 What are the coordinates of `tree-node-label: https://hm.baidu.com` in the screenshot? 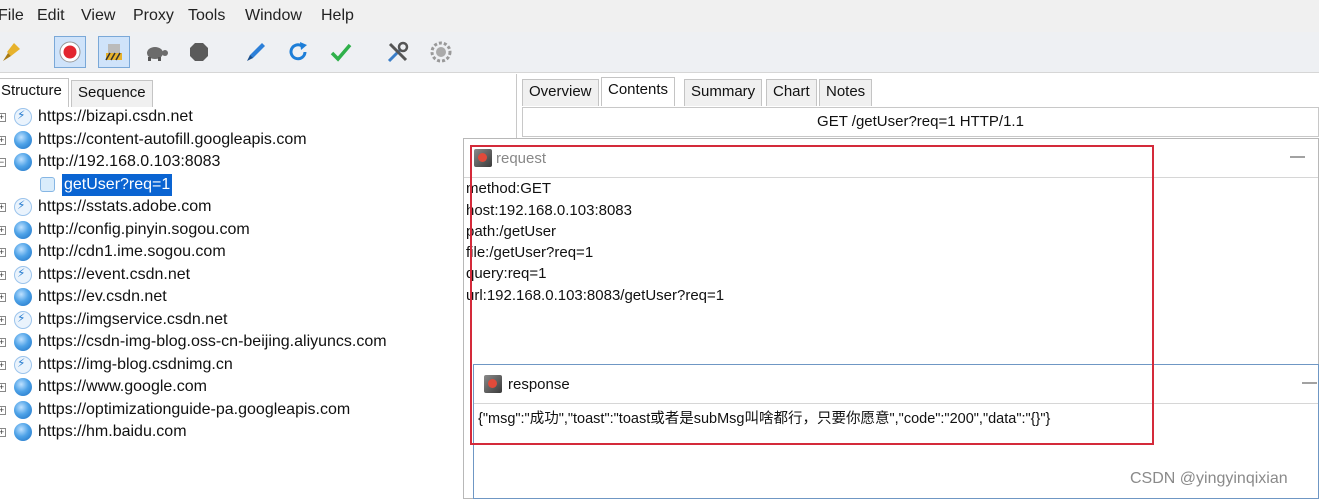 It's located at (112, 431).